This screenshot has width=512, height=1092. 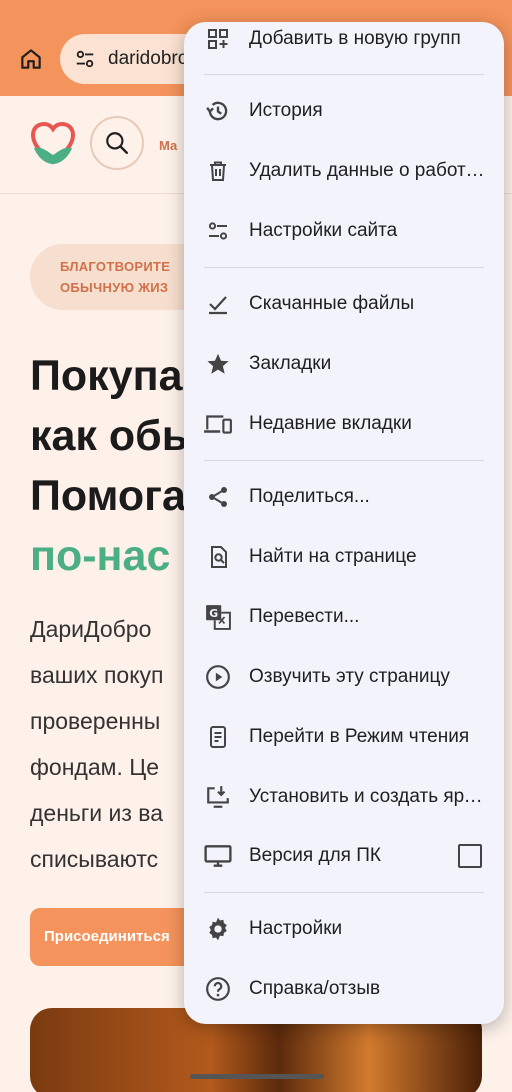 I want to click on hero-line: Покупа, so click(x=106, y=376).